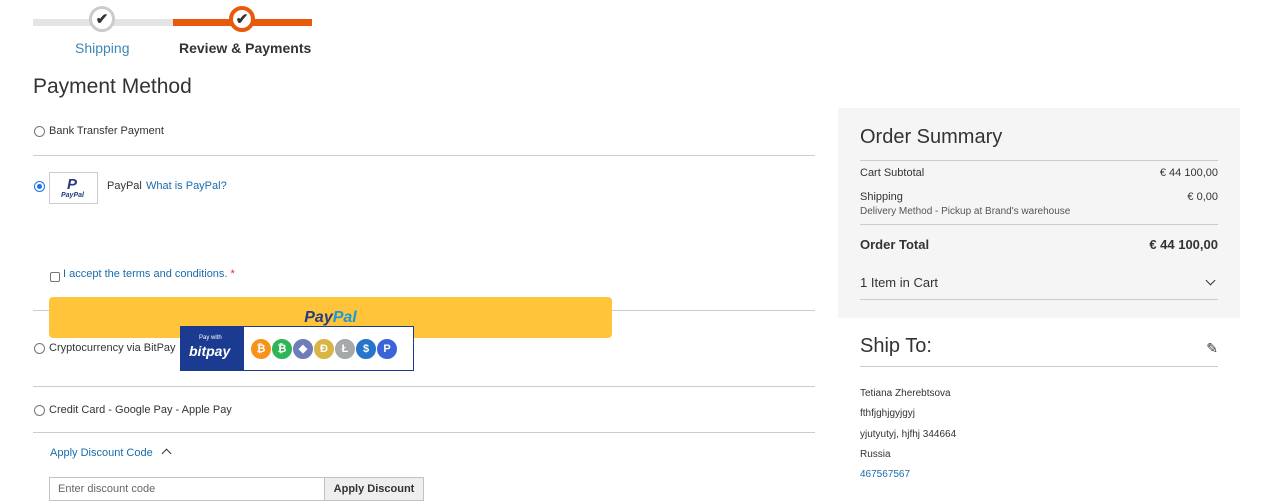 The image size is (1268, 501). I want to click on ship-street: fthfjghjgyjgyj, so click(888, 413).